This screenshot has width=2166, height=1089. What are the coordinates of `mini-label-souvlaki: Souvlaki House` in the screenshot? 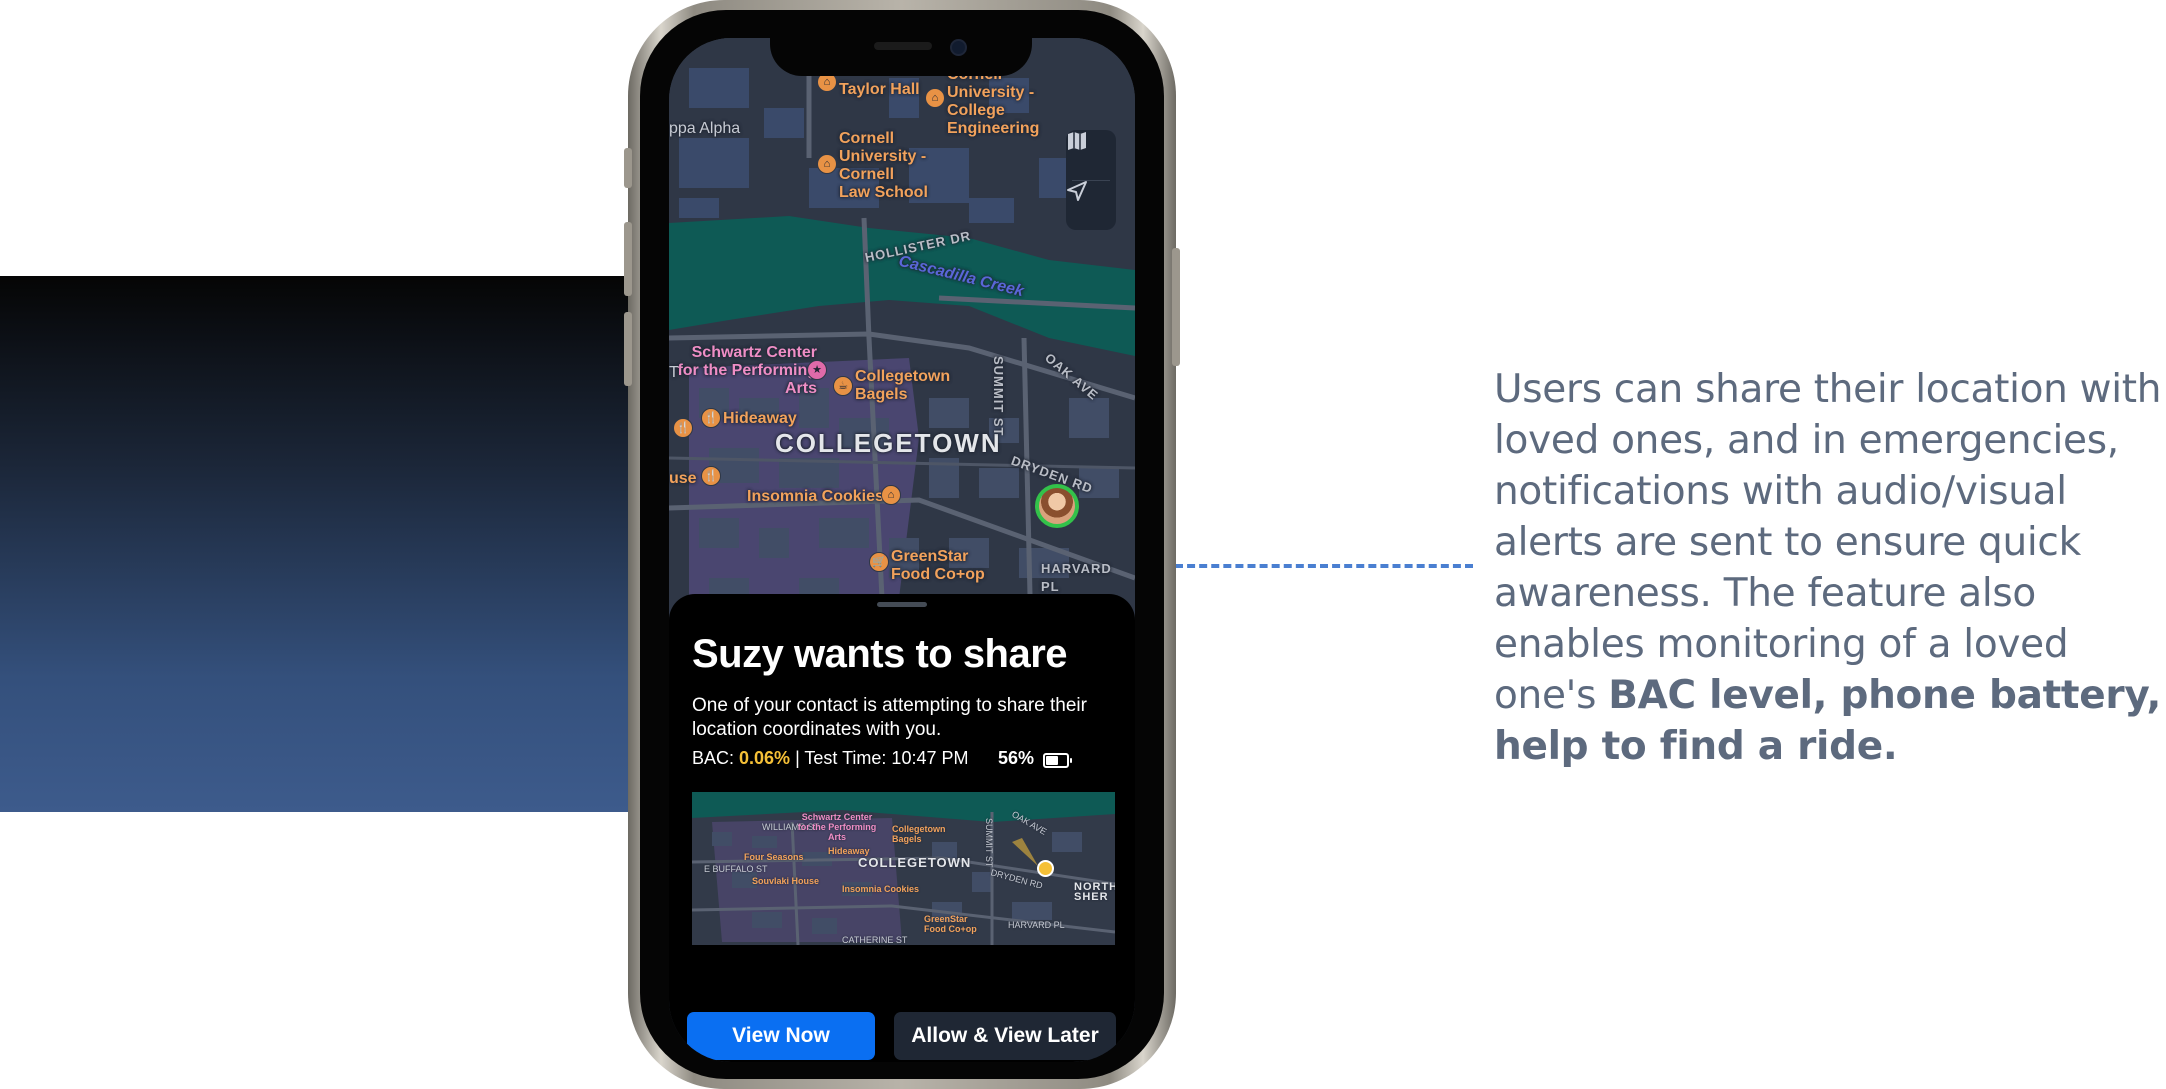 It's located at (786, 881).